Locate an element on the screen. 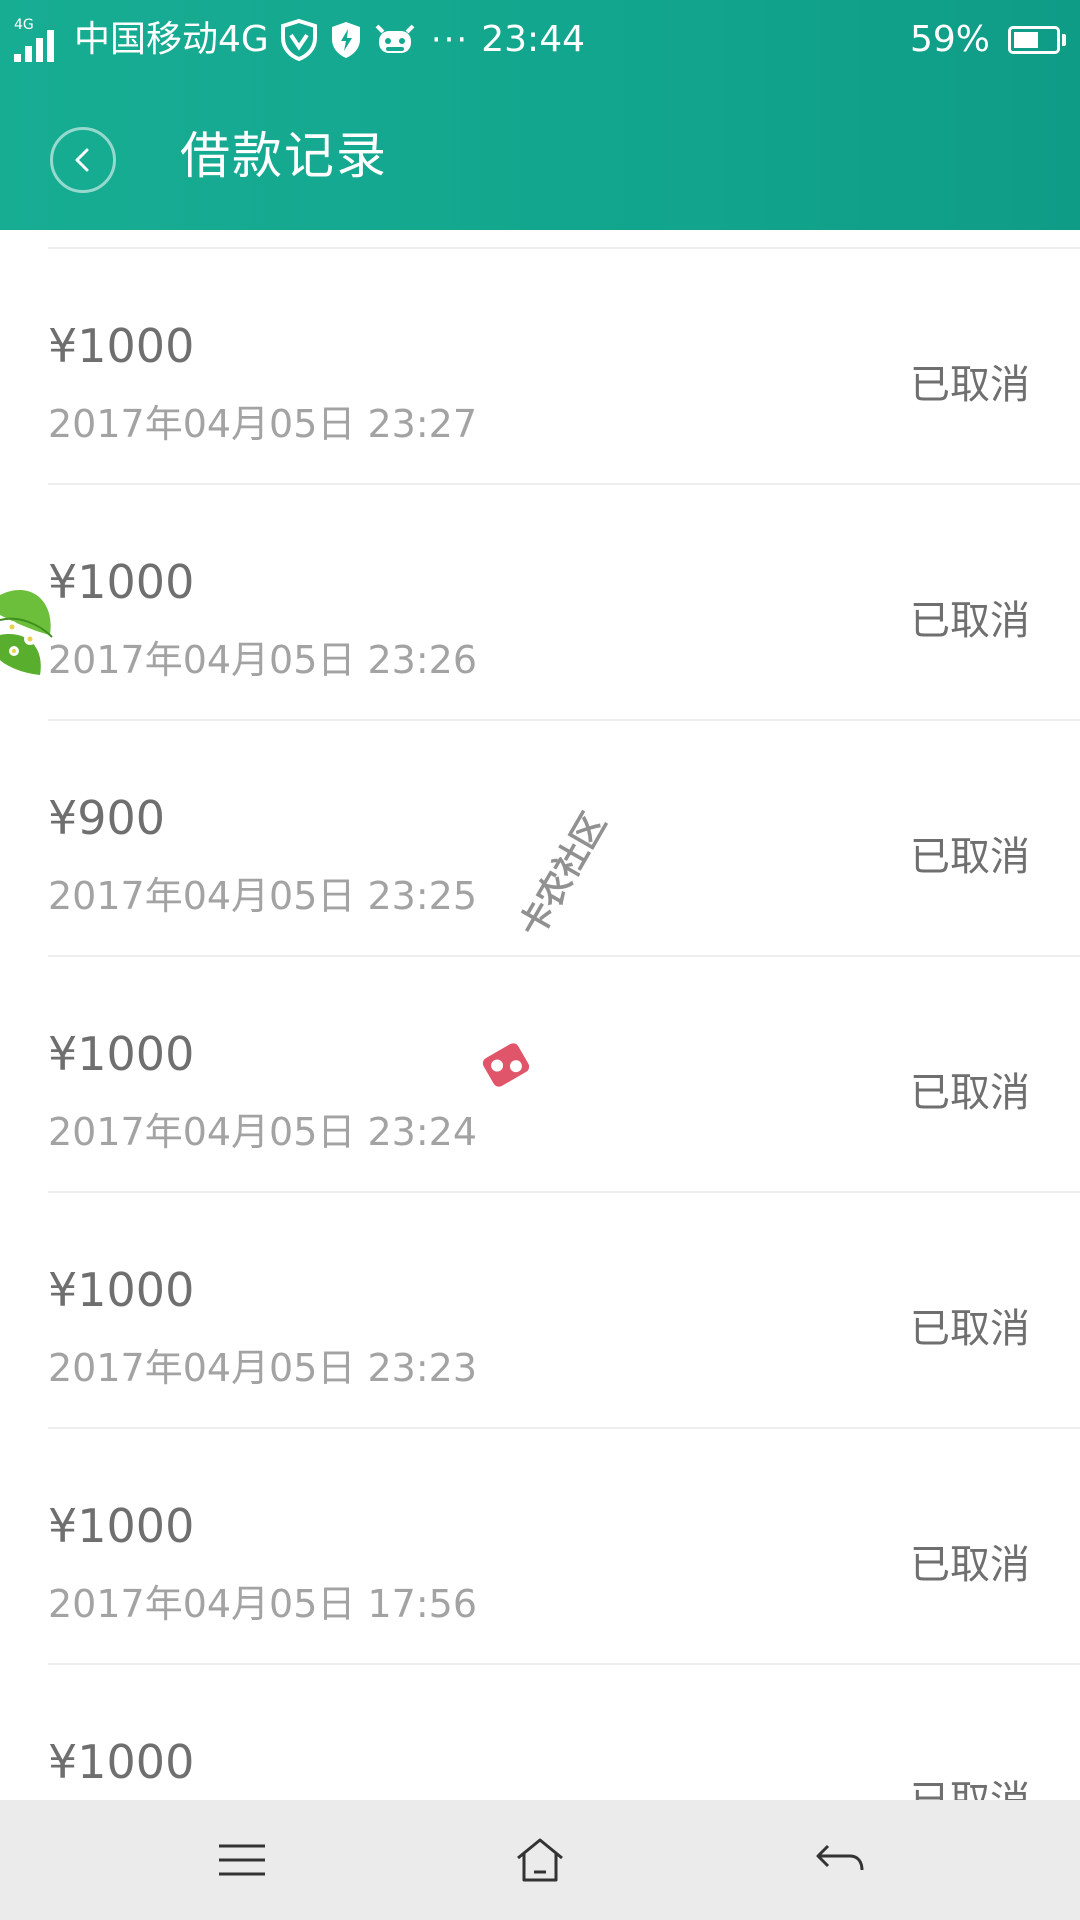 The image size is (1080, 1920). loan-time: 2017年04月05日 17:56 is located at coordinates (263, 1604).